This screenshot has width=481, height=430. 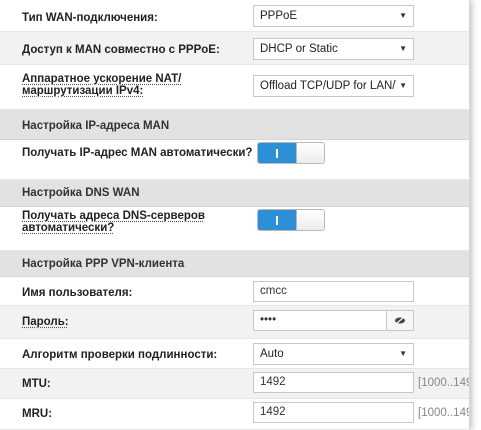 I want to click on man-ip-section-title: Настройка IP-адреса MAN, so click(x=96, y=126).